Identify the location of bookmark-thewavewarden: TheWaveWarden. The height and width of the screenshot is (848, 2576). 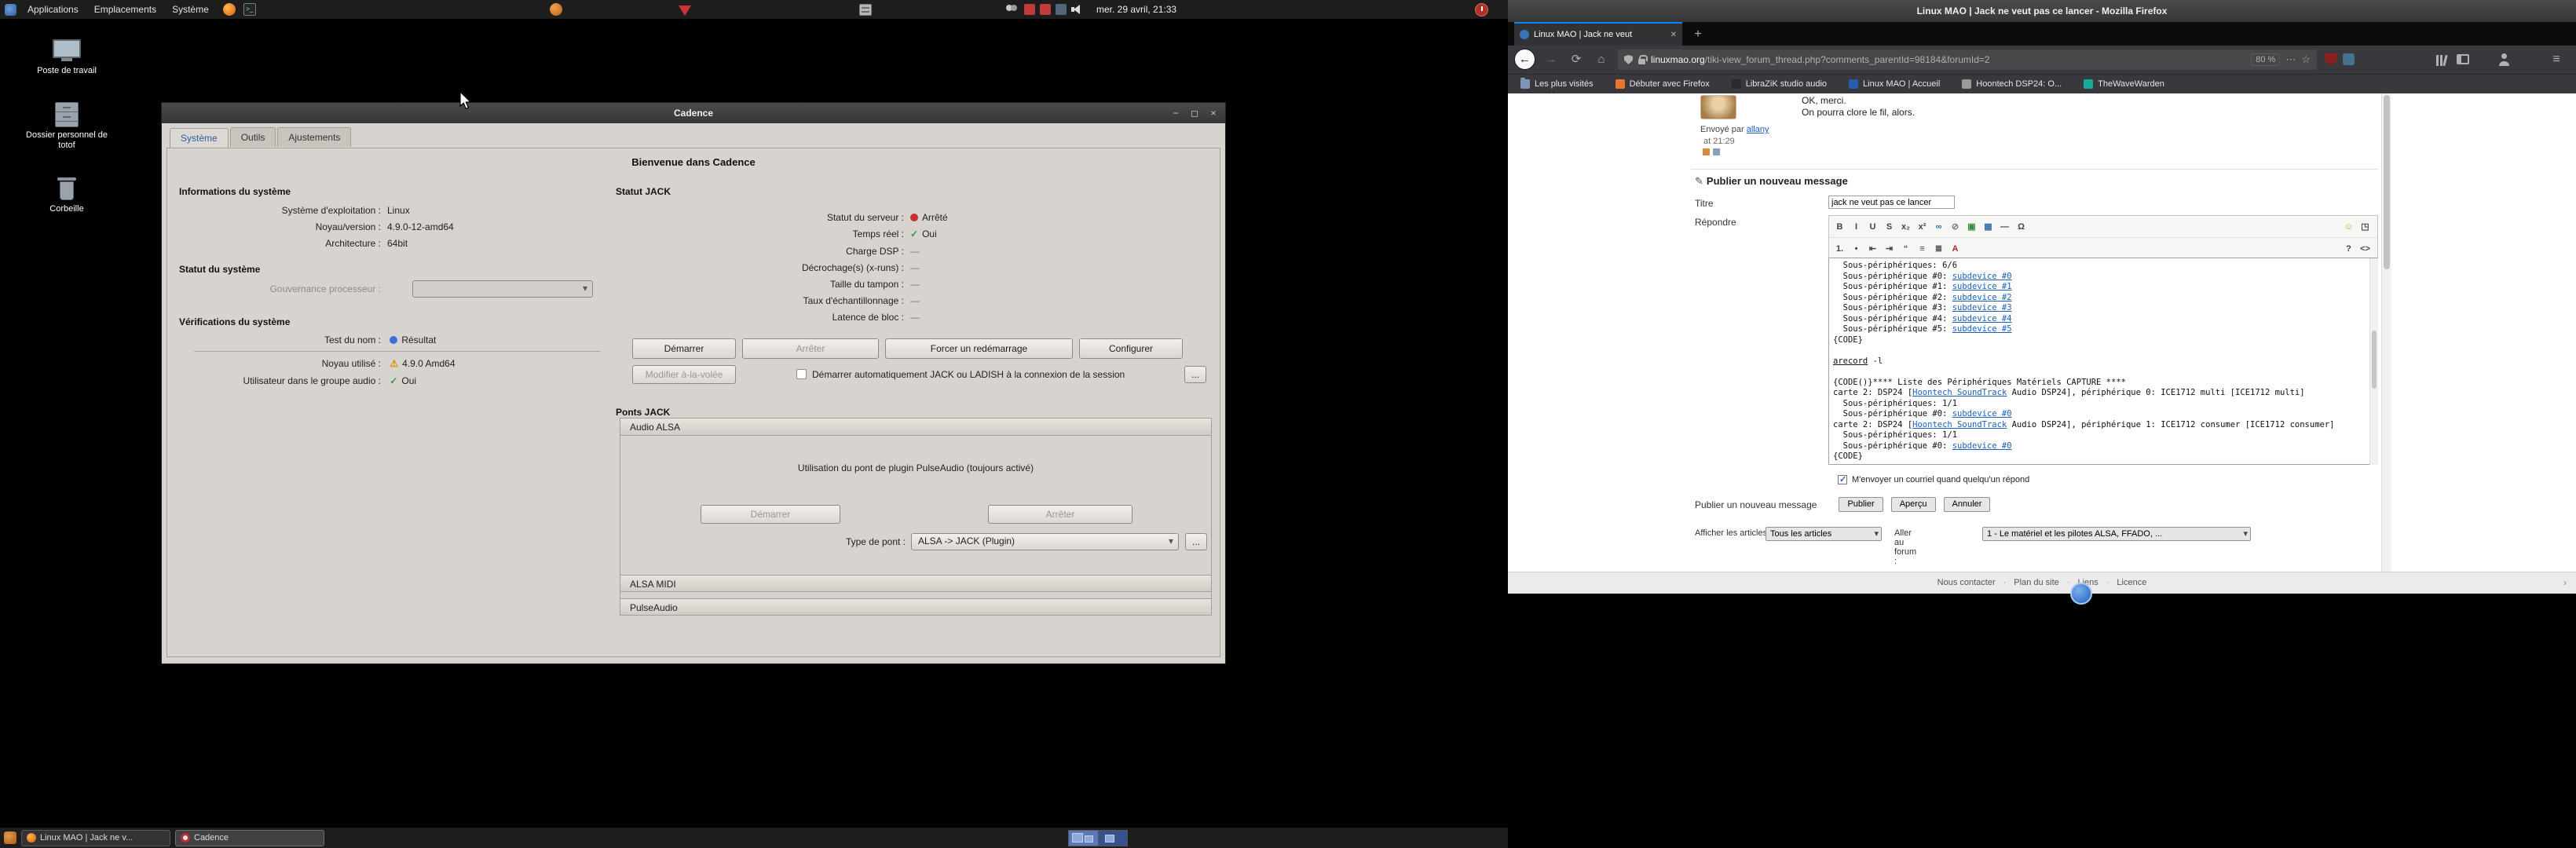
(2124, 84).